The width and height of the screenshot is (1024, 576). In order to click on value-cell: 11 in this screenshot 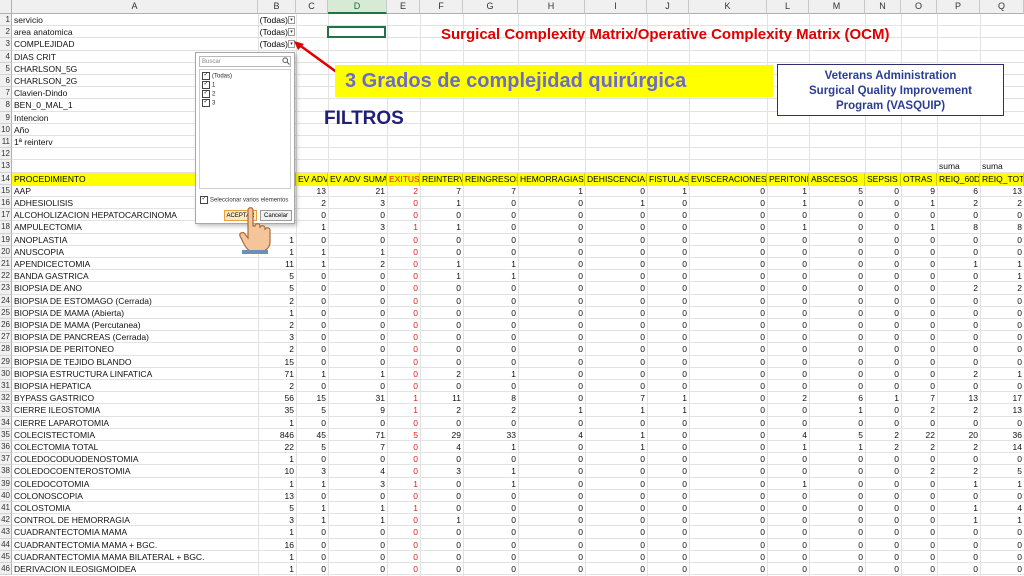, I will do `click(277, 264)`.